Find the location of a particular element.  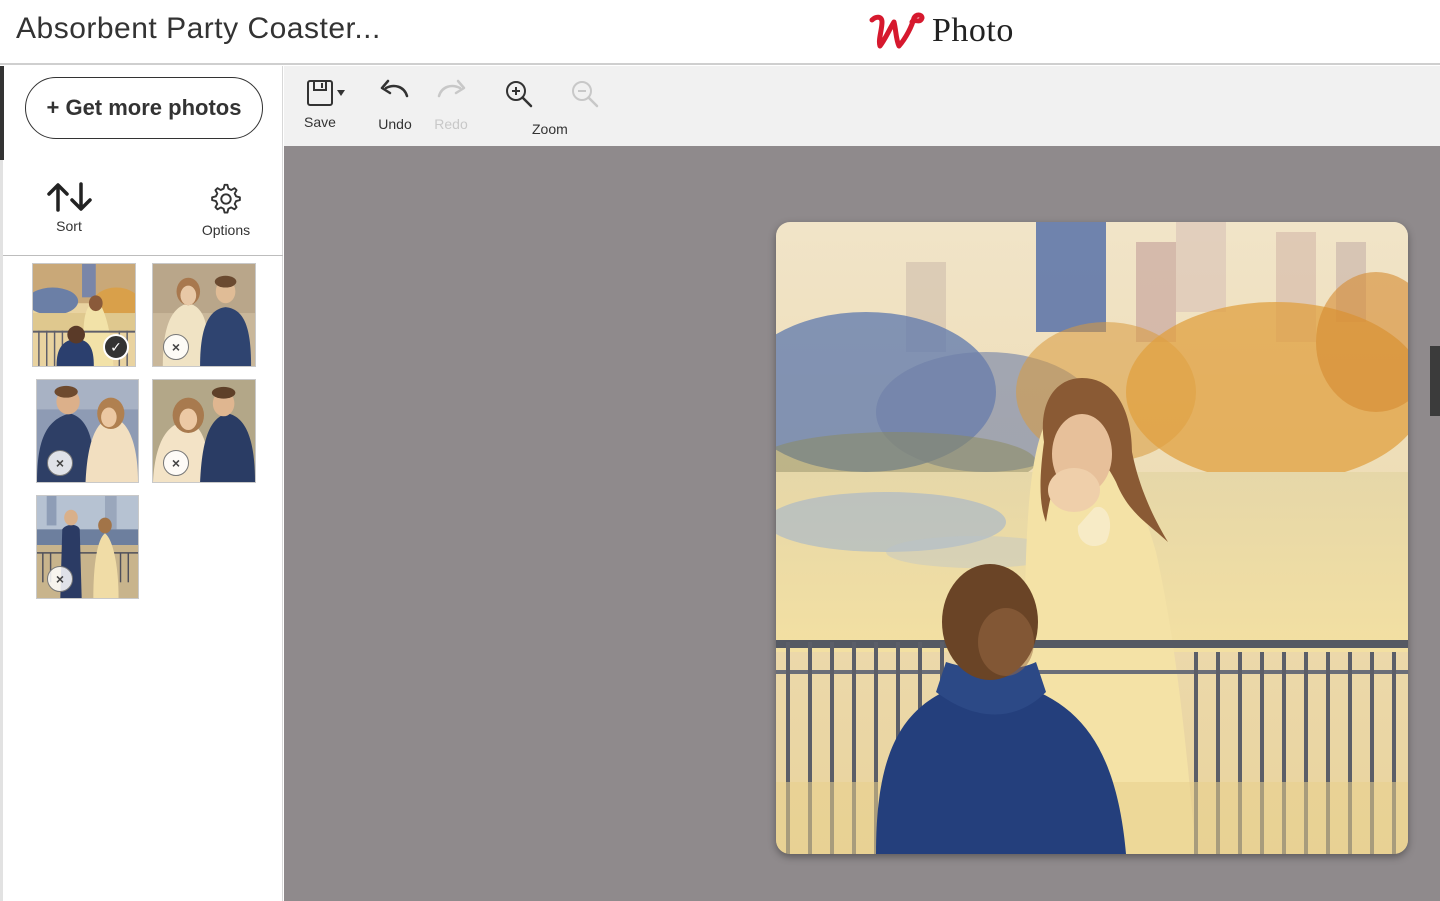

zoom-out-icon is located at coordinates (585, 94).